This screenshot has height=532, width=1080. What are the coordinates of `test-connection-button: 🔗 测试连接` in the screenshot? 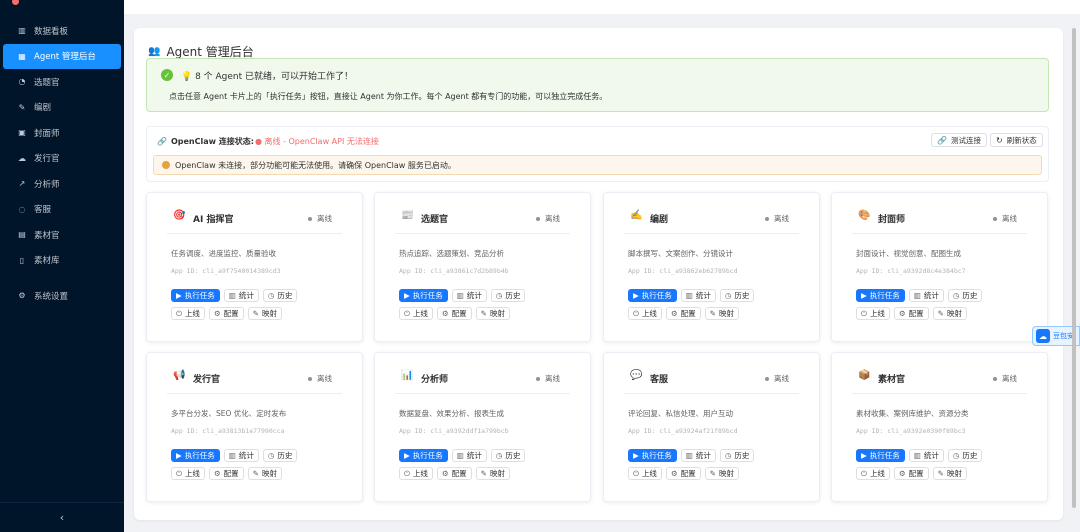 It's located at (959, 140).